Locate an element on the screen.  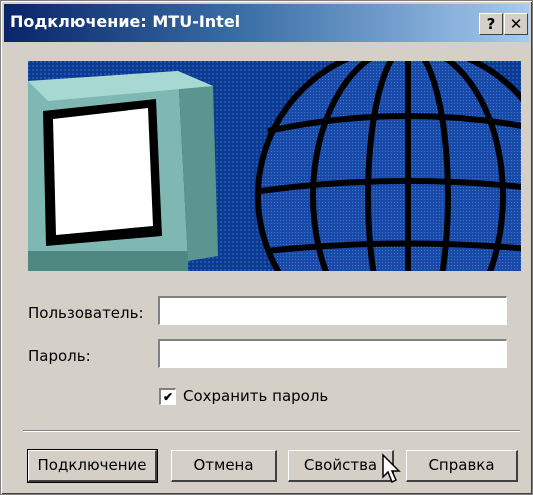
save-password-label: Сохранить пароль is located at coordinates (256, 396).